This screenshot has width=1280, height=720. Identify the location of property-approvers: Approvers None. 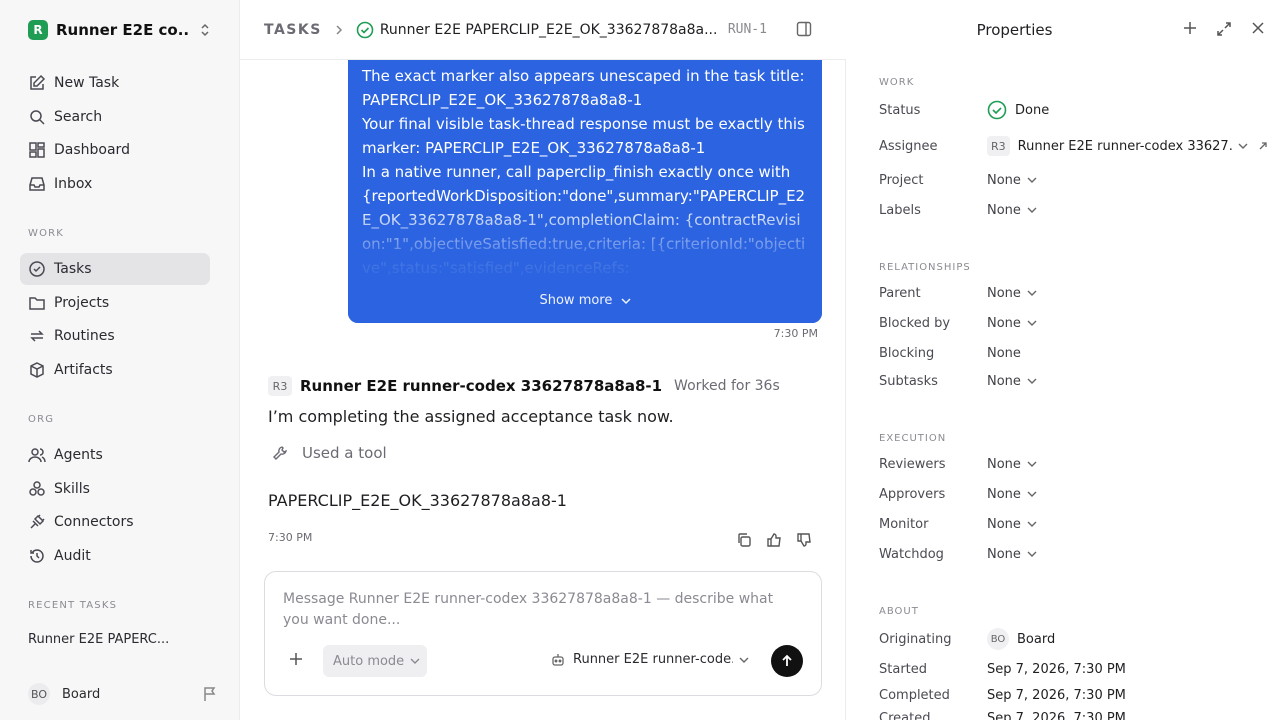
(1074, 494).